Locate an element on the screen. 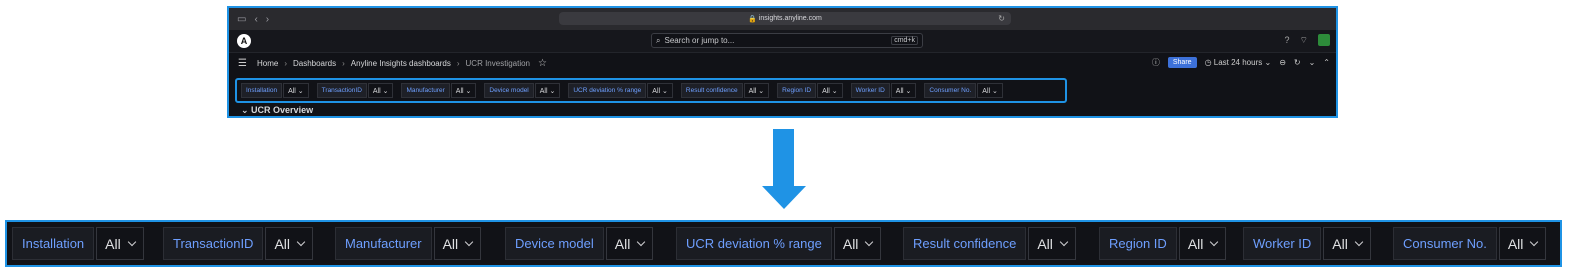  filter-transactionid: TransactionID All is located at coordinates (238, 243).